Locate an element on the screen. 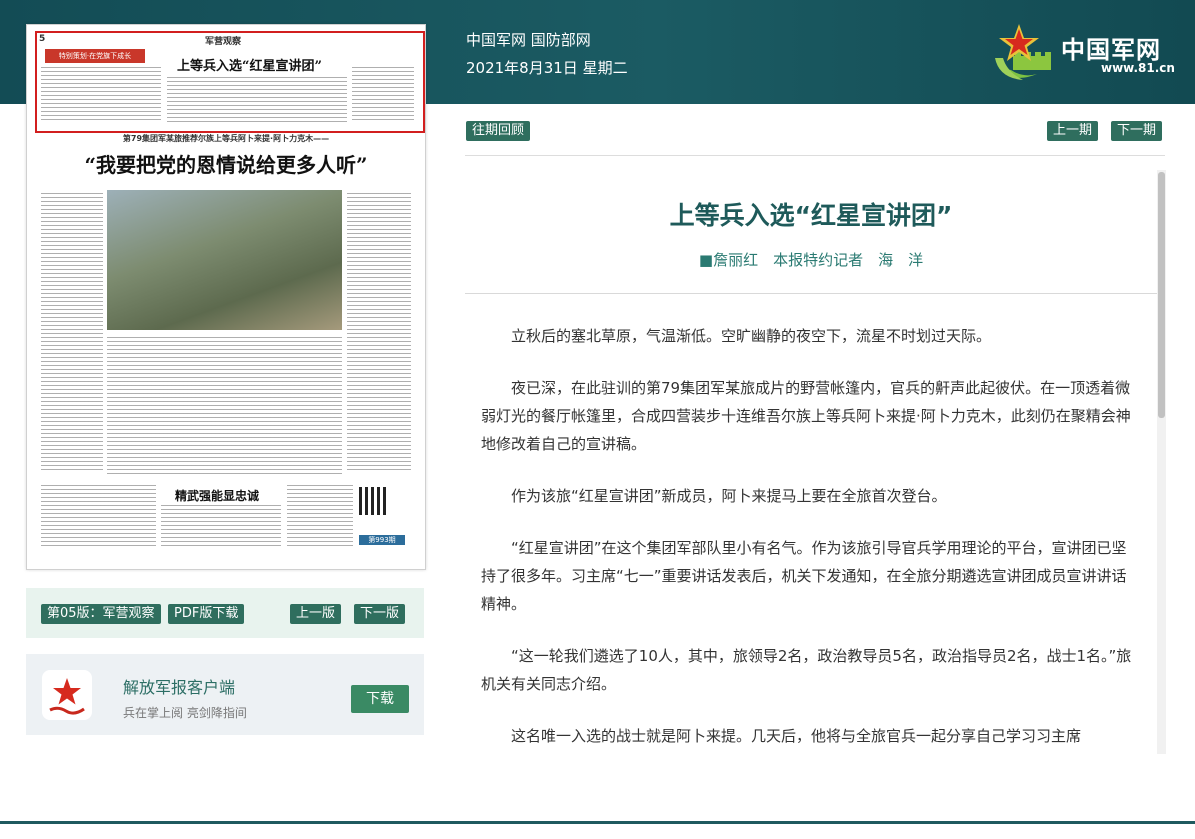 Image resolution: width=1195 pixels, height=839 pixels. logo-text: 中国军网 is located at coordinates (1111, 50).